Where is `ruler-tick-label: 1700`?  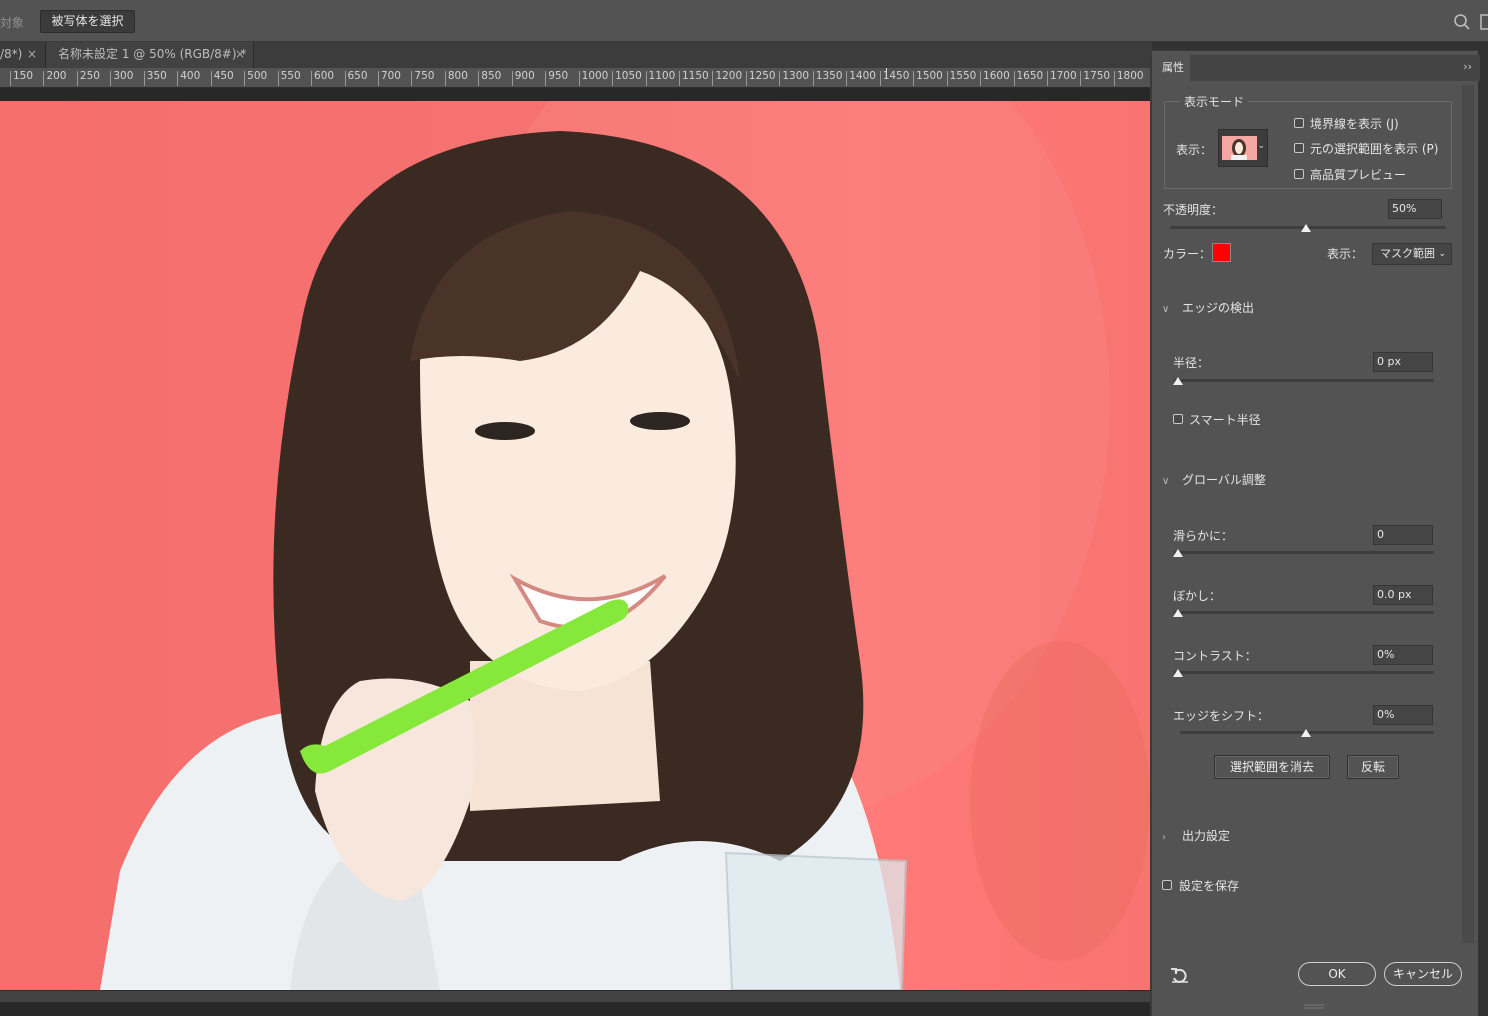
ruler-tick-label: 1700 is located at coordinates (1061, 78).